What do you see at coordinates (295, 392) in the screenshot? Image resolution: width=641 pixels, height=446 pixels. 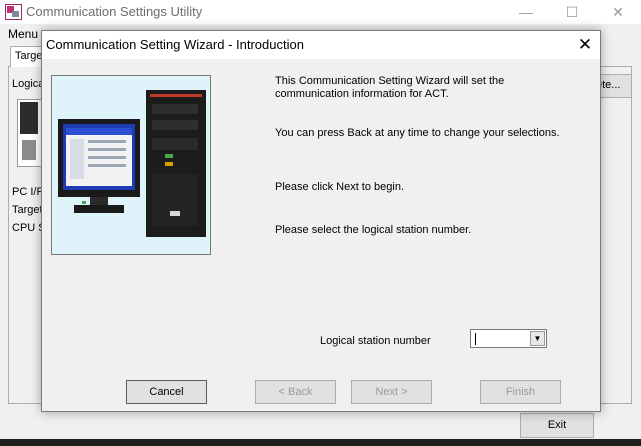 I see `back-button: < Back` at bounding box center [295, 392].